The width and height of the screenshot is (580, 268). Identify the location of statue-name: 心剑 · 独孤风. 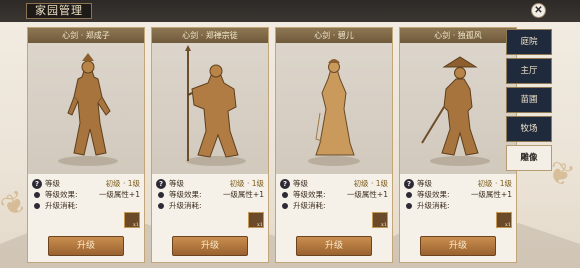
(458, 35).